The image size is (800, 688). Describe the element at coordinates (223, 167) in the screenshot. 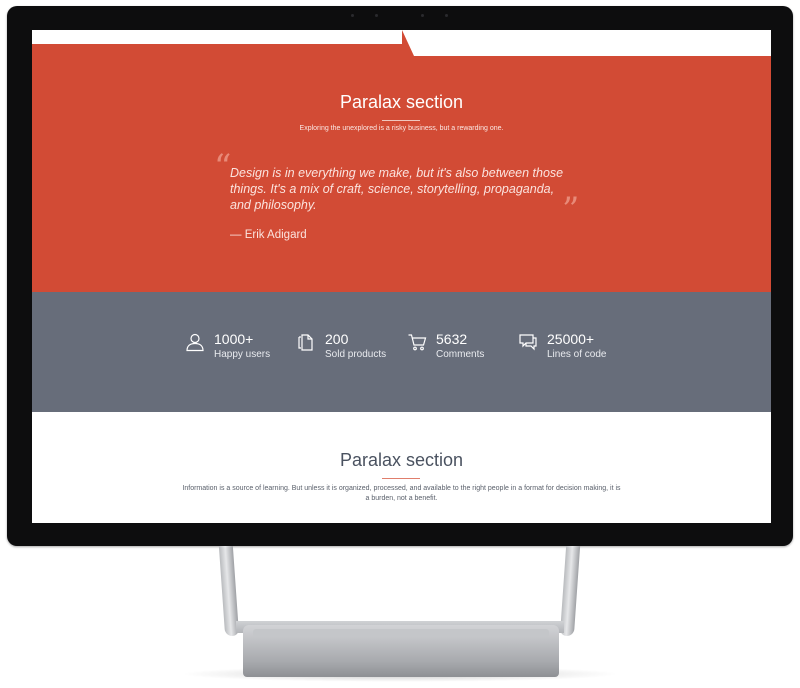

I see `open-quote-icon: “` at that location.